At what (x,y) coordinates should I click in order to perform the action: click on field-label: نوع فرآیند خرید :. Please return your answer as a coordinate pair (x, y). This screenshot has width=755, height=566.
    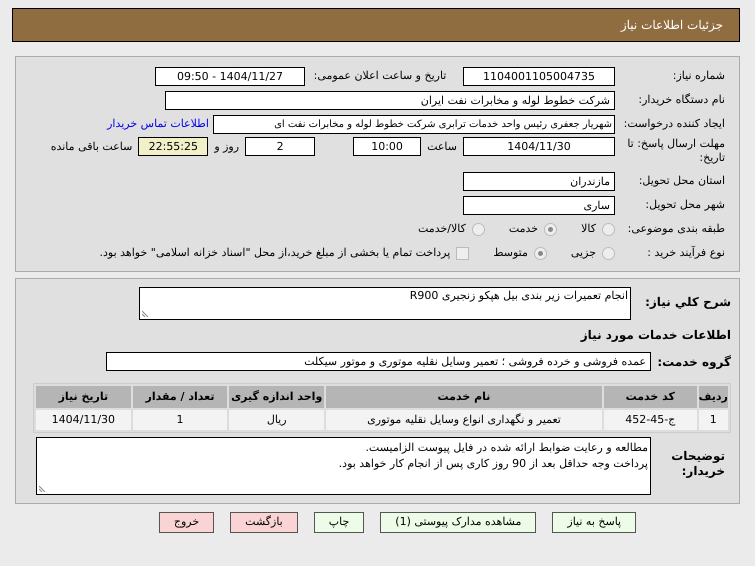
    Looking at the image, I should click on (685, 253).